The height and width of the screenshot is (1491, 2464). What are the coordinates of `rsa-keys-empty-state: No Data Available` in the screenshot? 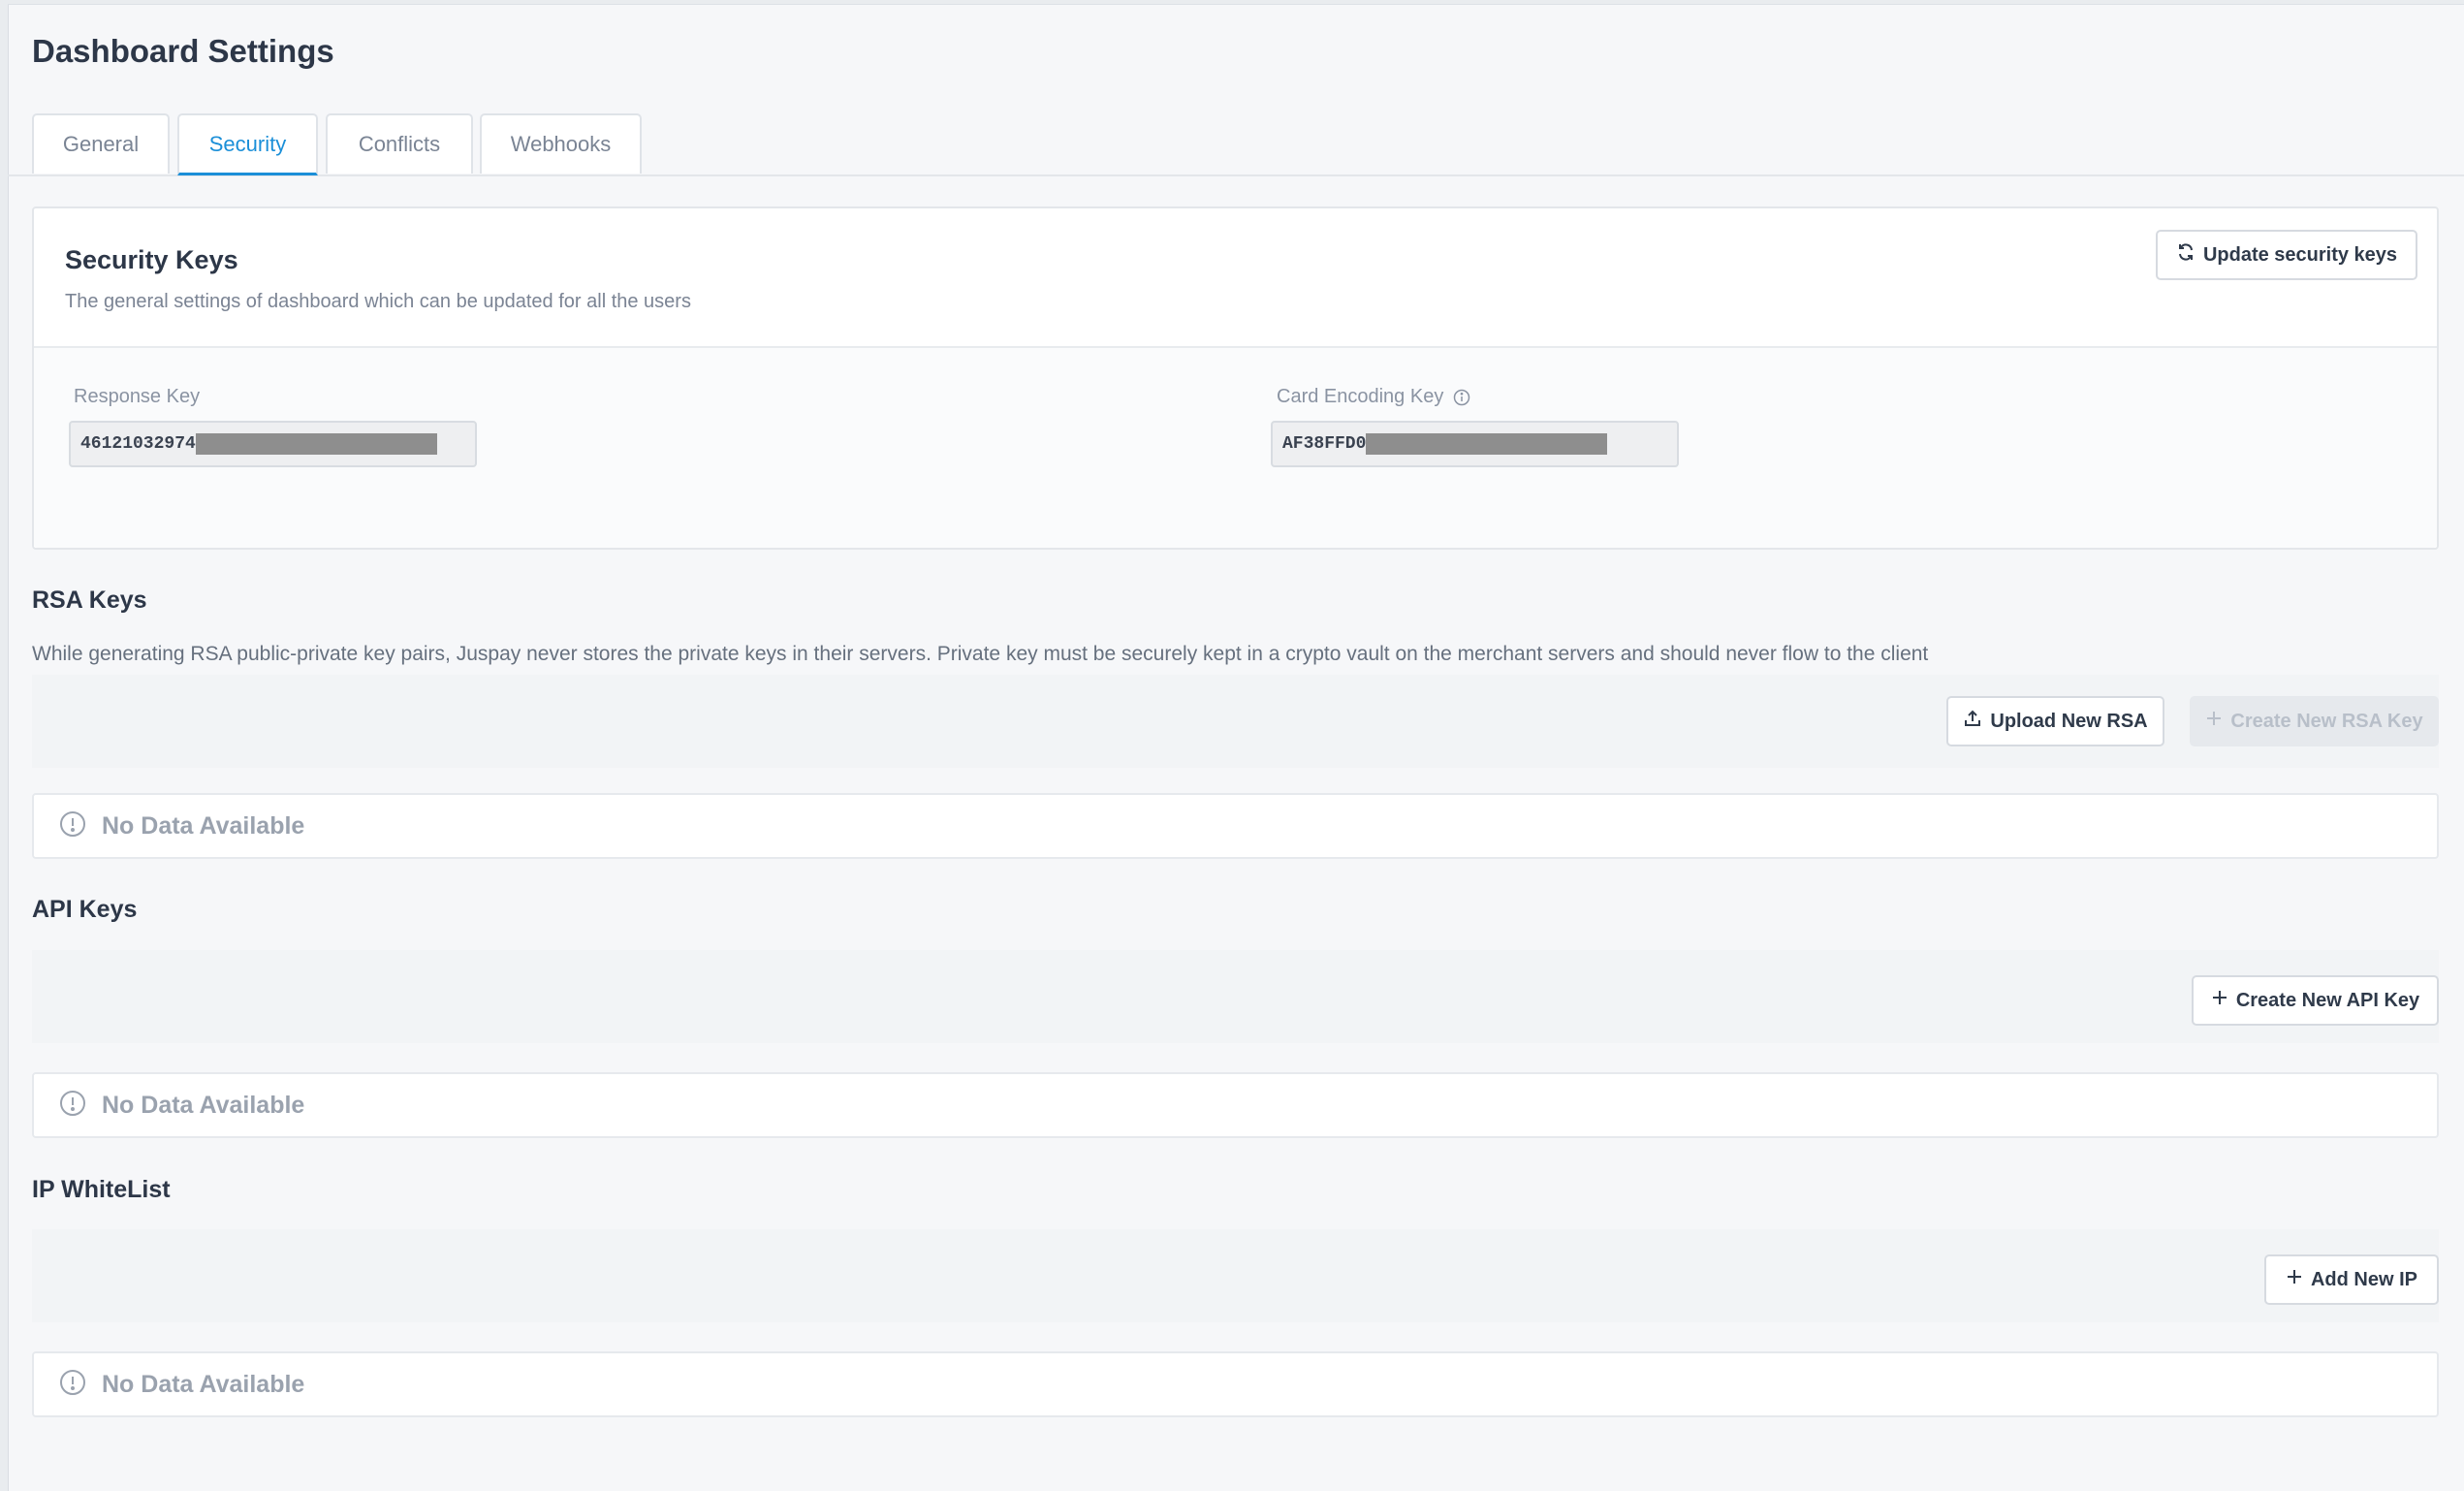 It's located at (1235, 826).